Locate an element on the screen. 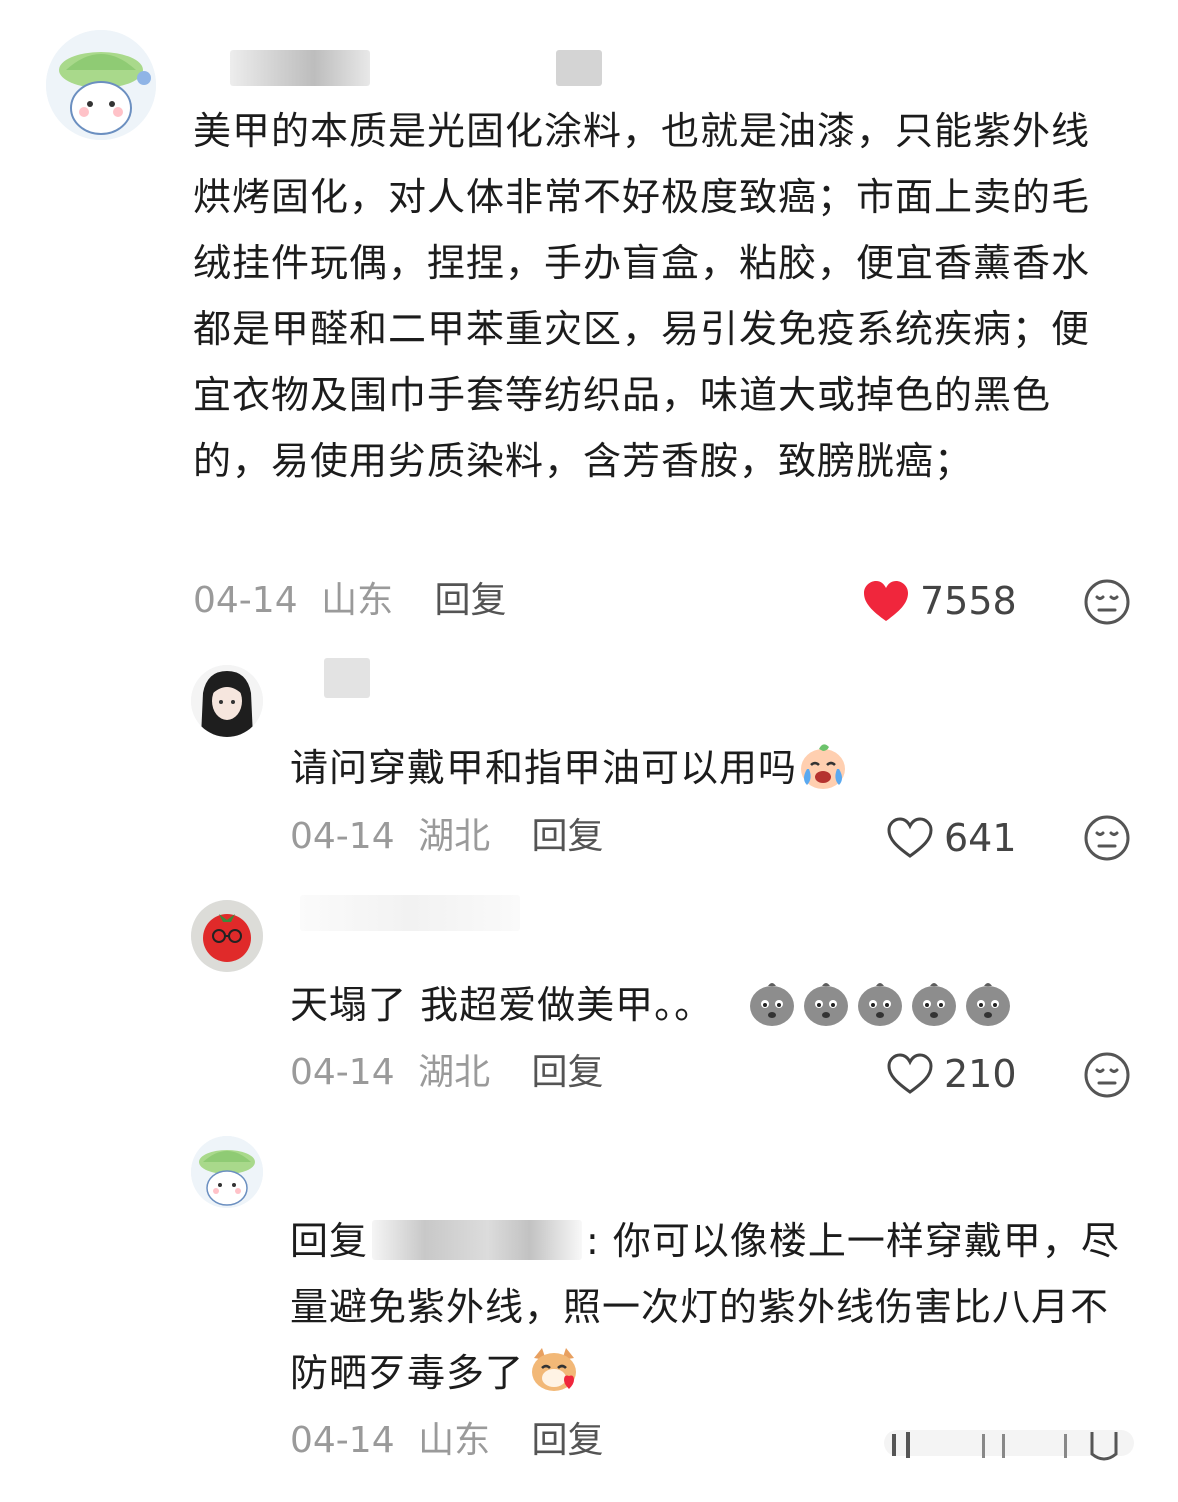  watermark-obscured-actions is located at coordinates (1009, 1446).